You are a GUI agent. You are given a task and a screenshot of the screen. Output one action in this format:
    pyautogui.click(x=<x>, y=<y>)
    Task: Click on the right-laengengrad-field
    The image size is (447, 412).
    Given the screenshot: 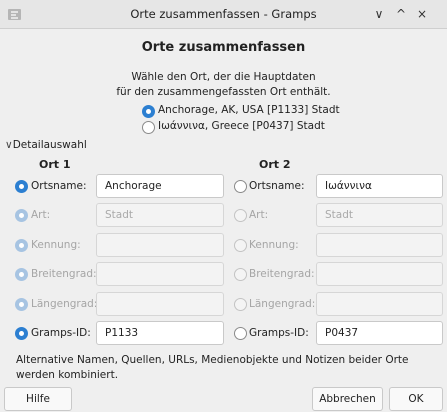 What is the action you would take?
    pyautogui.click(x=379, y=304)
    